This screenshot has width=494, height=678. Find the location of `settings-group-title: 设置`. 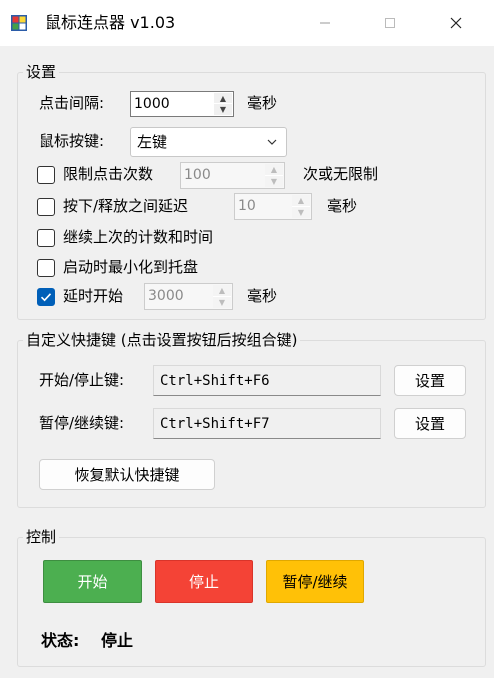

settings-group-title: 设置 is located at coordinates (41, 72).